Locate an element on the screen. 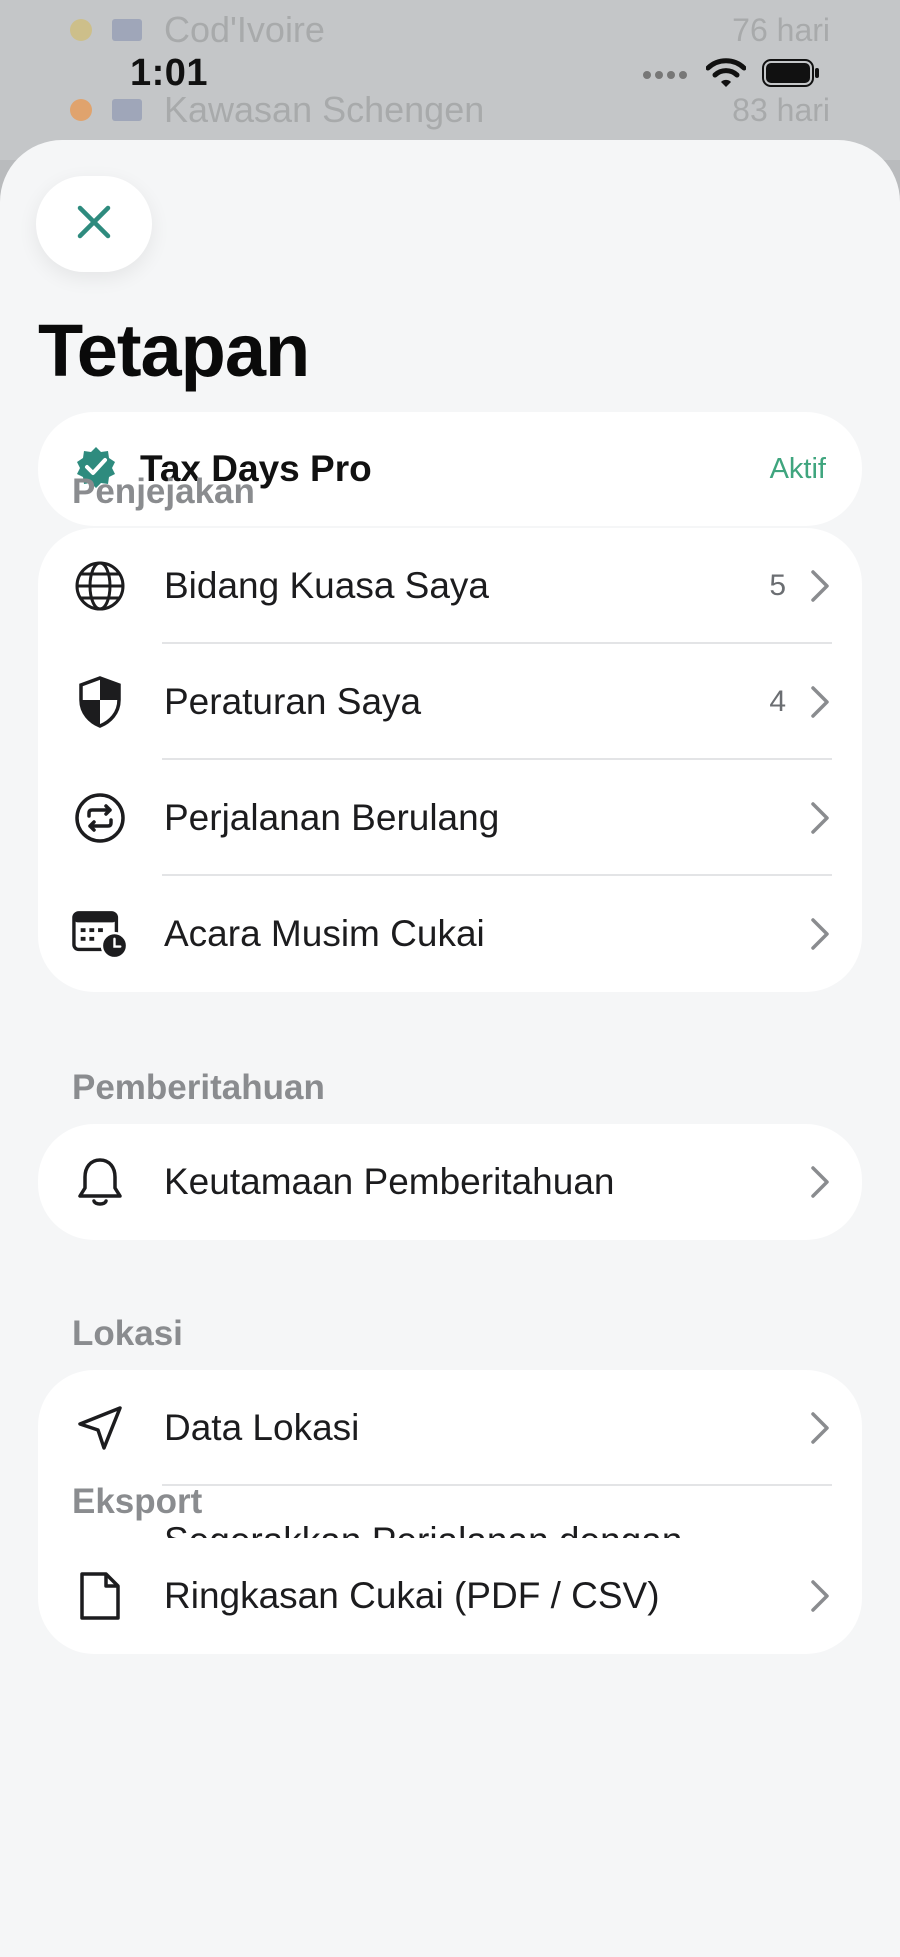 This screenshot has width=900, height=1957. row-label: Perjalanan Berulang is located at coordinates (332, 817).